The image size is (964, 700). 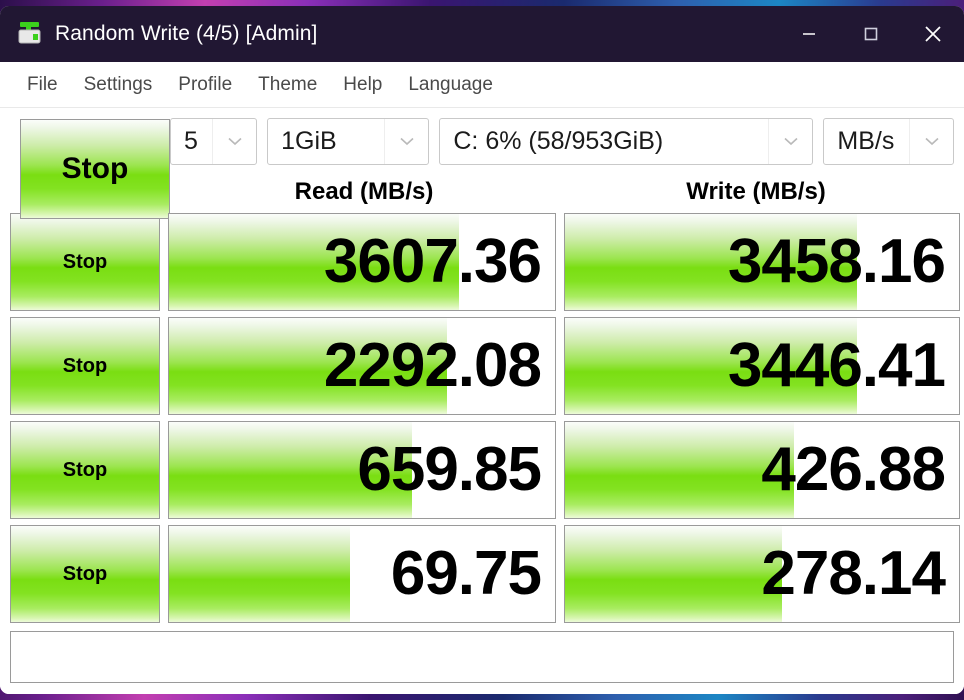 I want to click on write-result-cell-2: 3446.41, so click(x=762, y=366).